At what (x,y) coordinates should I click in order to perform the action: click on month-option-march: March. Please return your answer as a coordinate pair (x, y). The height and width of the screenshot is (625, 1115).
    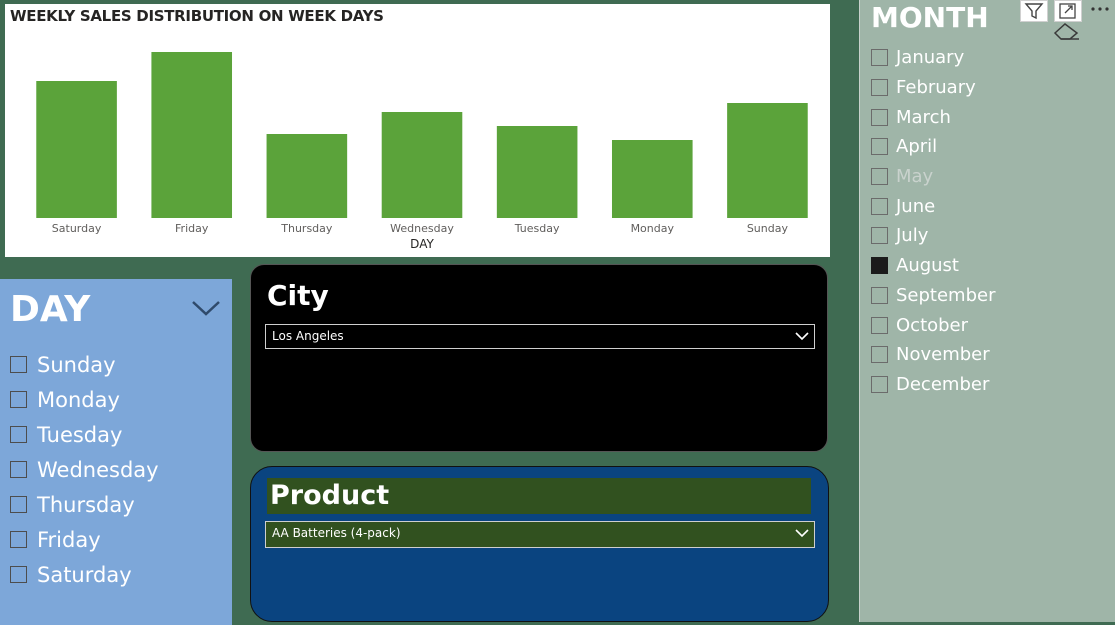
    Looking at the image, I should click on (933, 117).